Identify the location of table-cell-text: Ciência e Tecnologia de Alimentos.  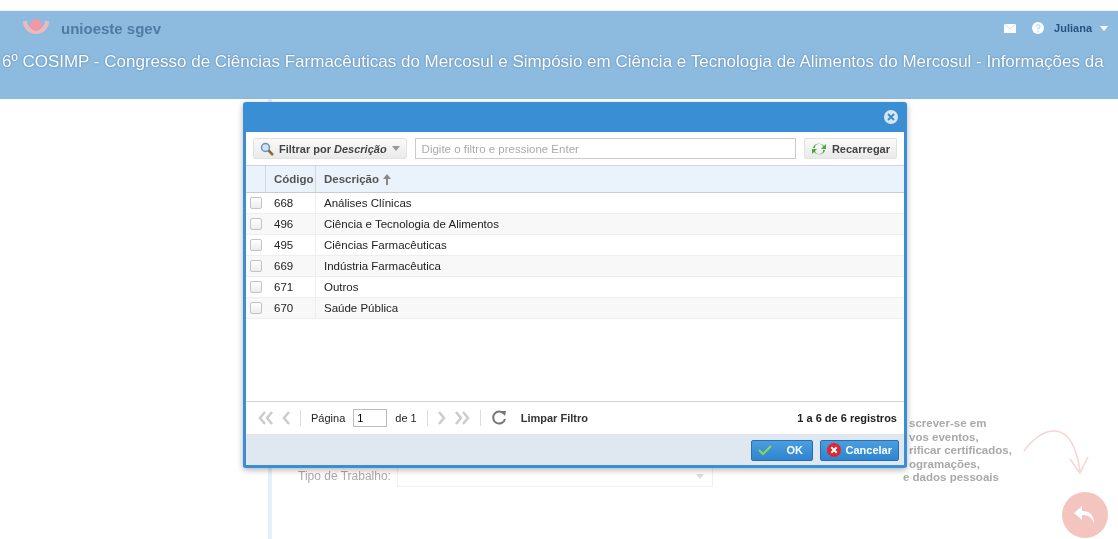
(411, 224).